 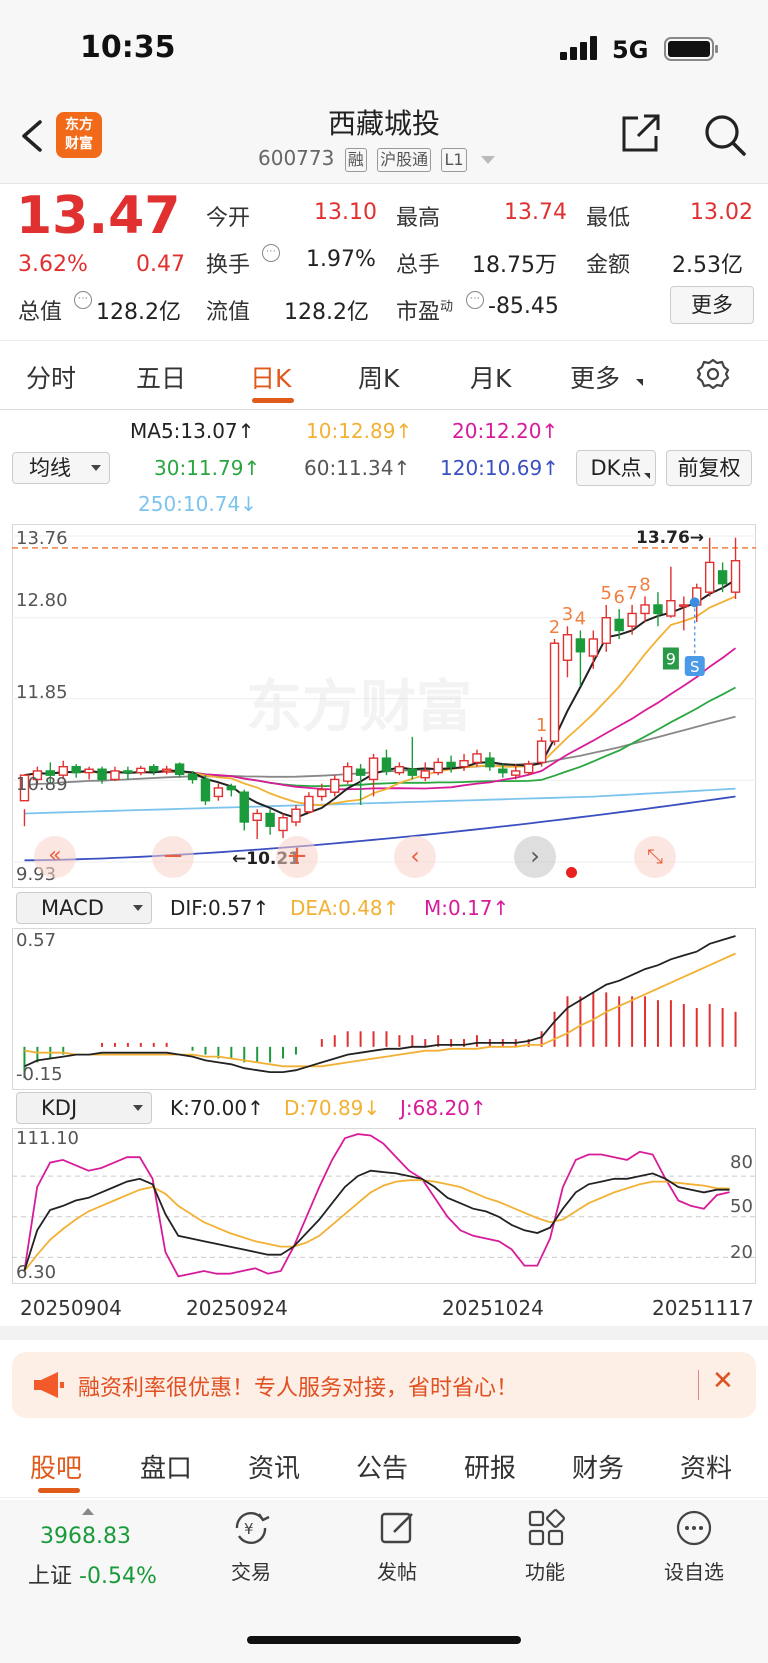 I want to click on post-icon, so click(x=398, y=1530).